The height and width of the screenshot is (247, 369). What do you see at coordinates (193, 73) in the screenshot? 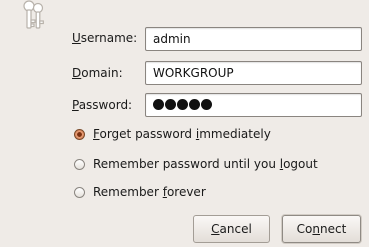
I see `domain-value: WORKGROUP` at bounding box center [193, 73].